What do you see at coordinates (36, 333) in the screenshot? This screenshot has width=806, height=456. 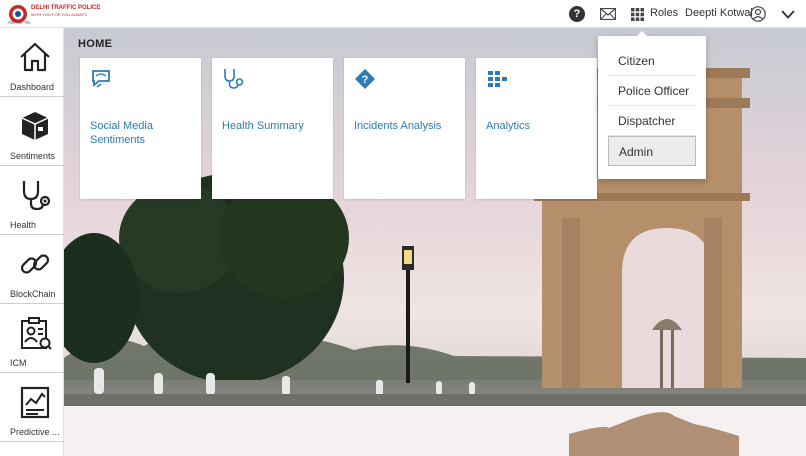 I see `id-clipboard-icon` at bounding box center [36, 333].